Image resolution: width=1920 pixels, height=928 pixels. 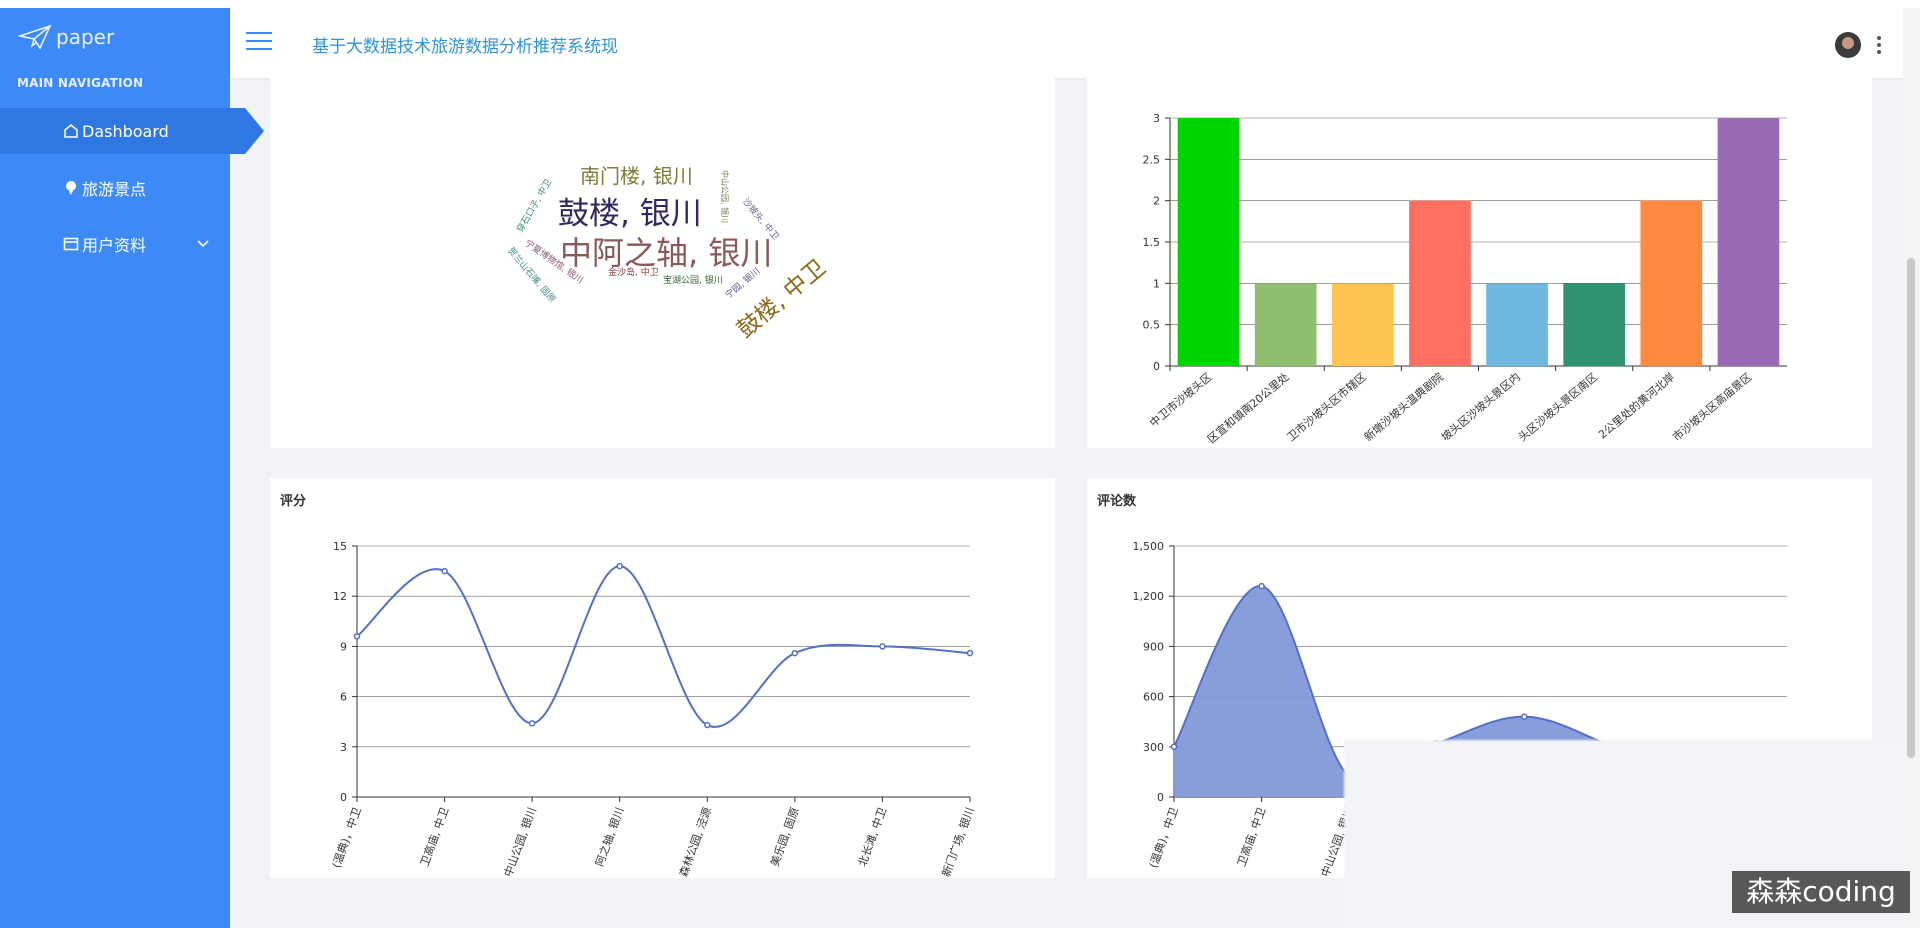 What do you see at coordinates (1712, 407) in the screenshot?
I see `x-tick-label: 市沙坡头区高庙景区` at bounding box center [1712, 407].